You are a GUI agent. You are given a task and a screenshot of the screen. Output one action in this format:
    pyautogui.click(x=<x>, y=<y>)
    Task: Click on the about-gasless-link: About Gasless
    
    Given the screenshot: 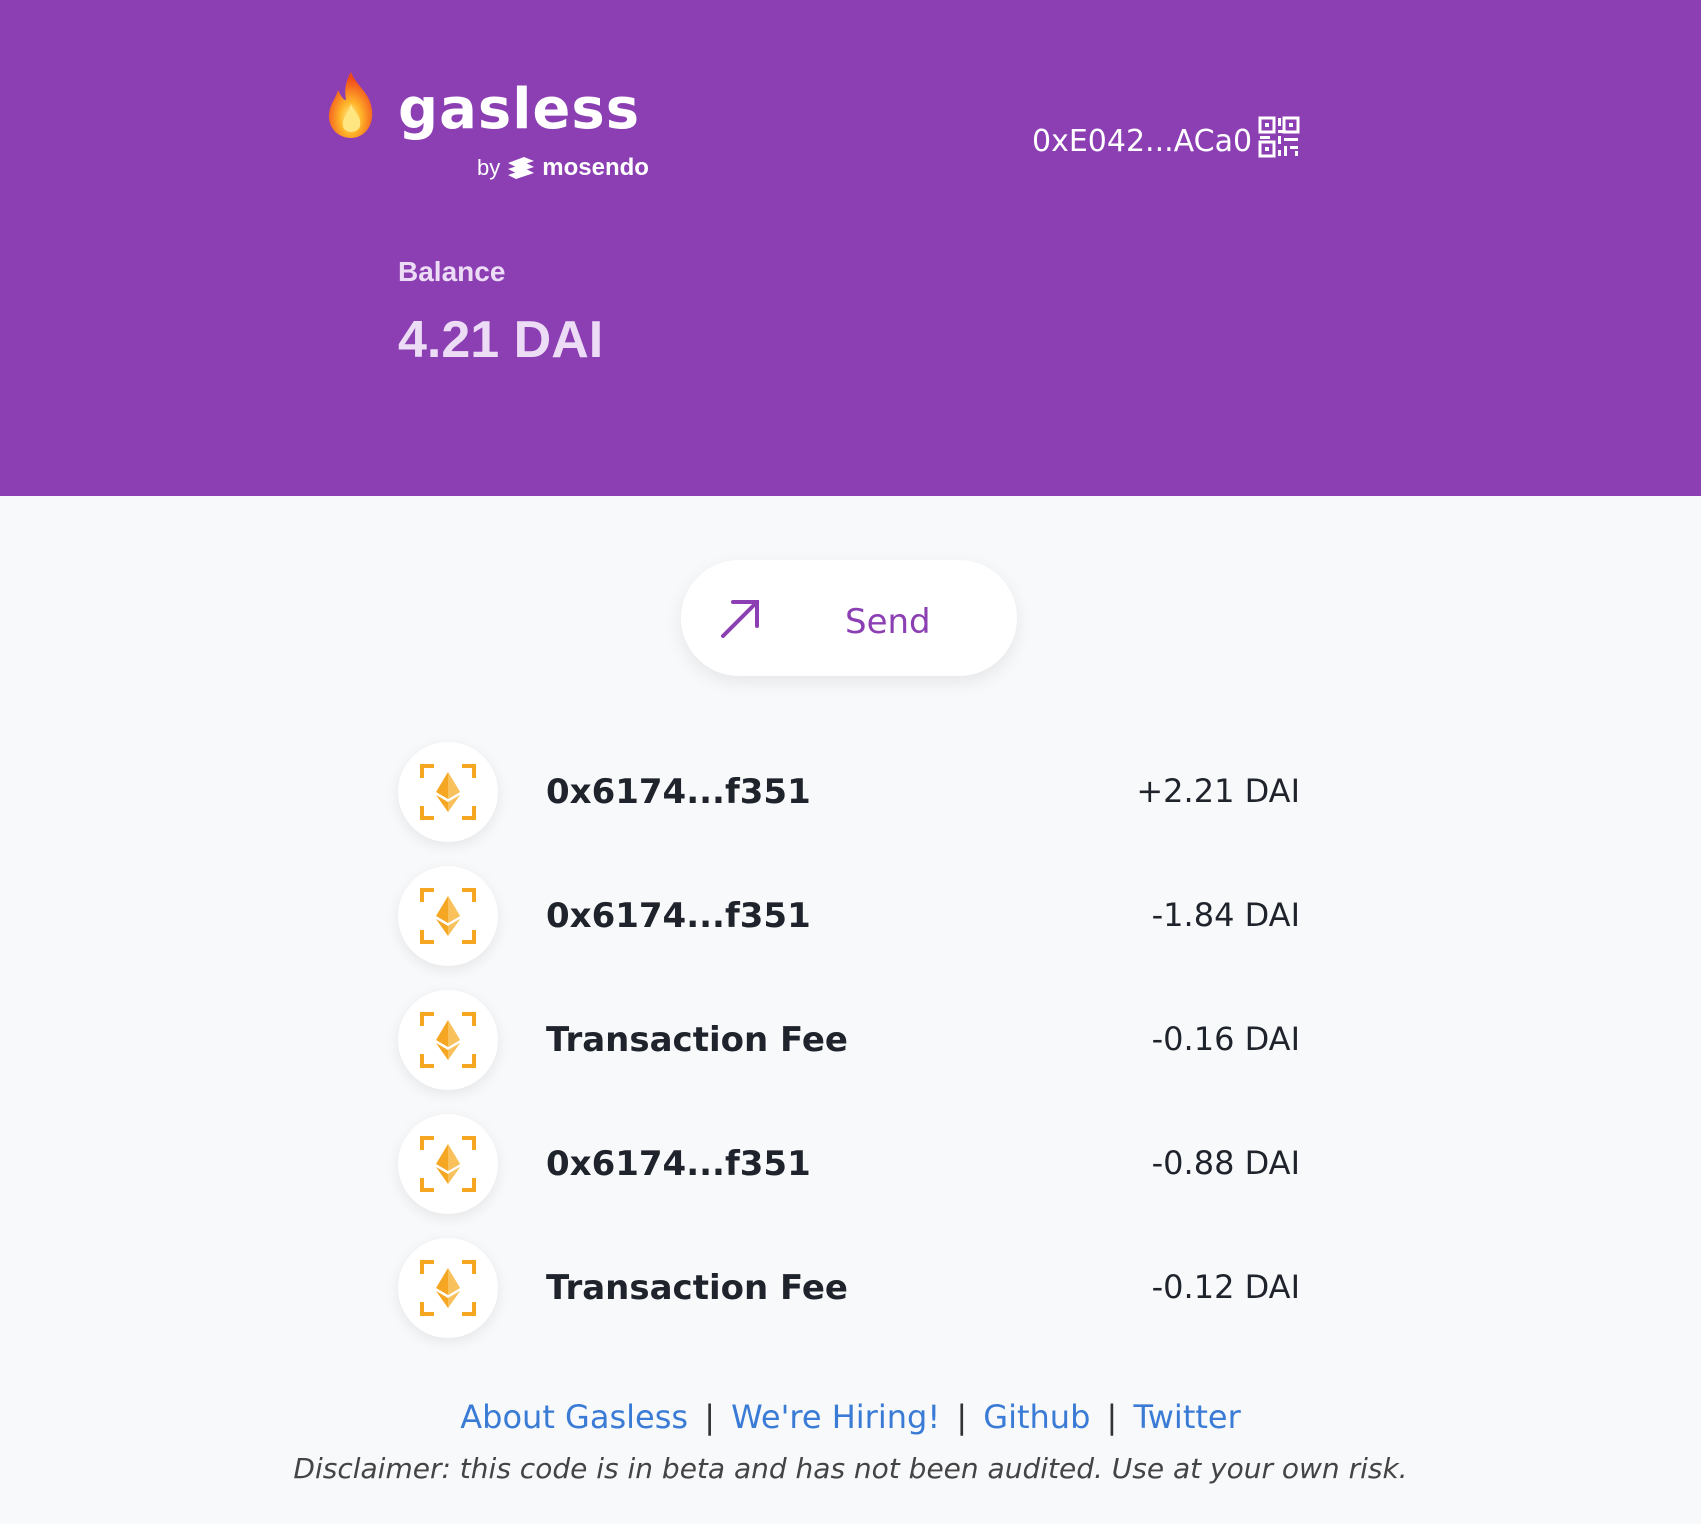 What is the action you would take?
    pyautogui.click(x=574, y=1417)
    